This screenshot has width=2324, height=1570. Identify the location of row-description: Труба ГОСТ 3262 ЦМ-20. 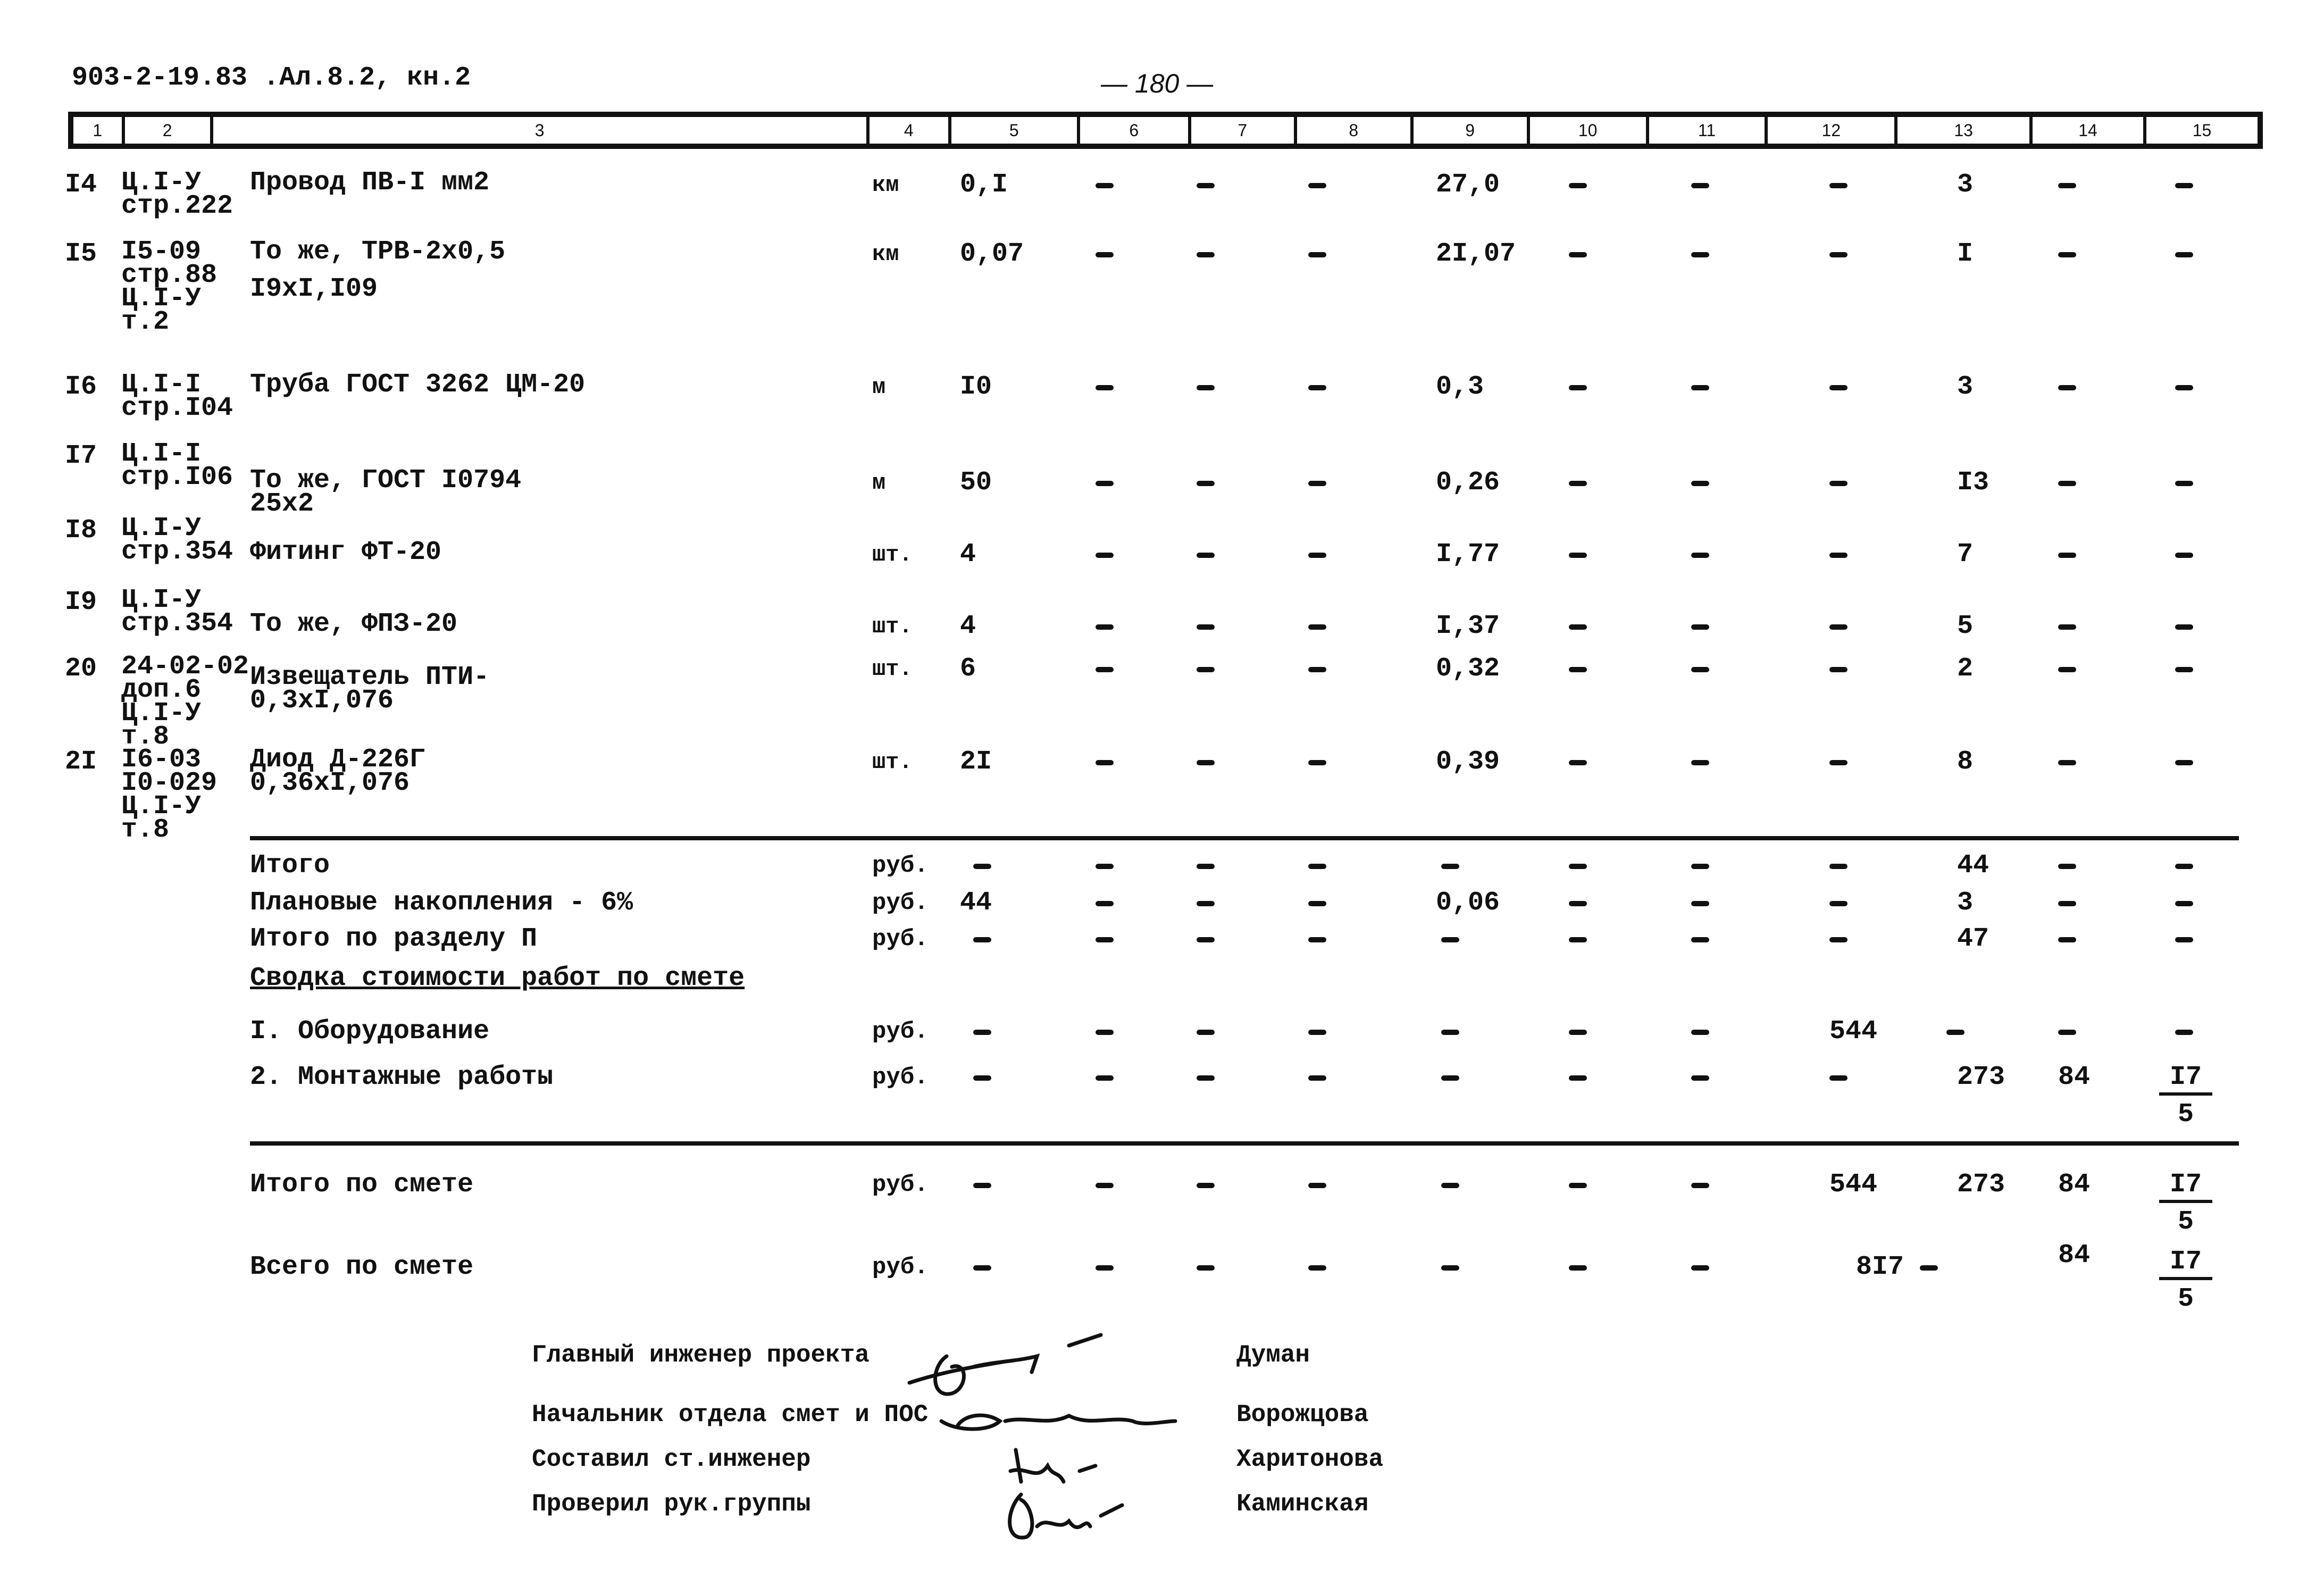
(418, 385).